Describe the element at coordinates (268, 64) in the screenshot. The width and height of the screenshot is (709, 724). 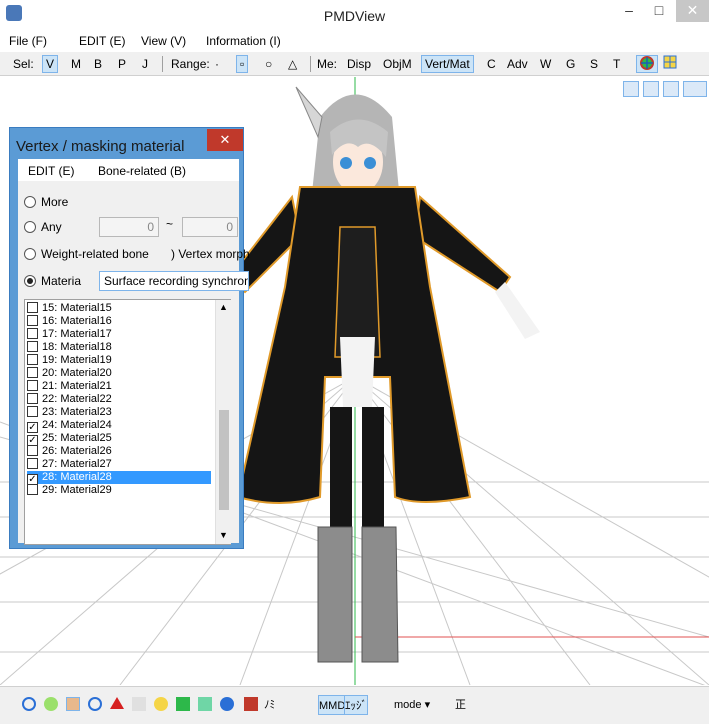
I see `range-circle-button: ○` at that location.